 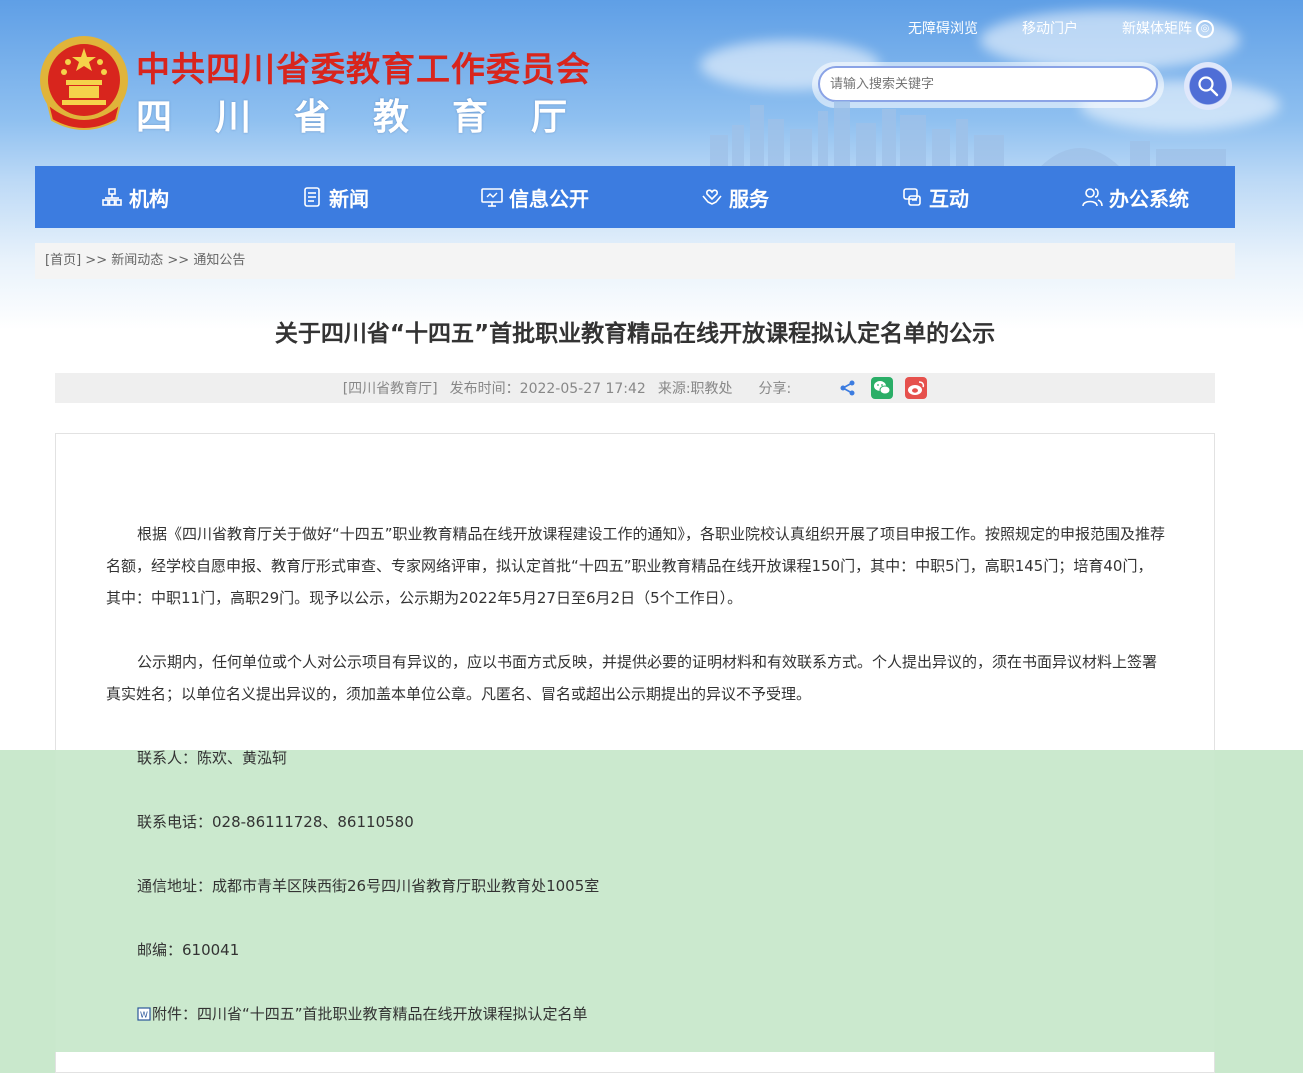 I want to click on new-media-link: 新媒体矩阵 ◎, so click(x=1168, y=28).